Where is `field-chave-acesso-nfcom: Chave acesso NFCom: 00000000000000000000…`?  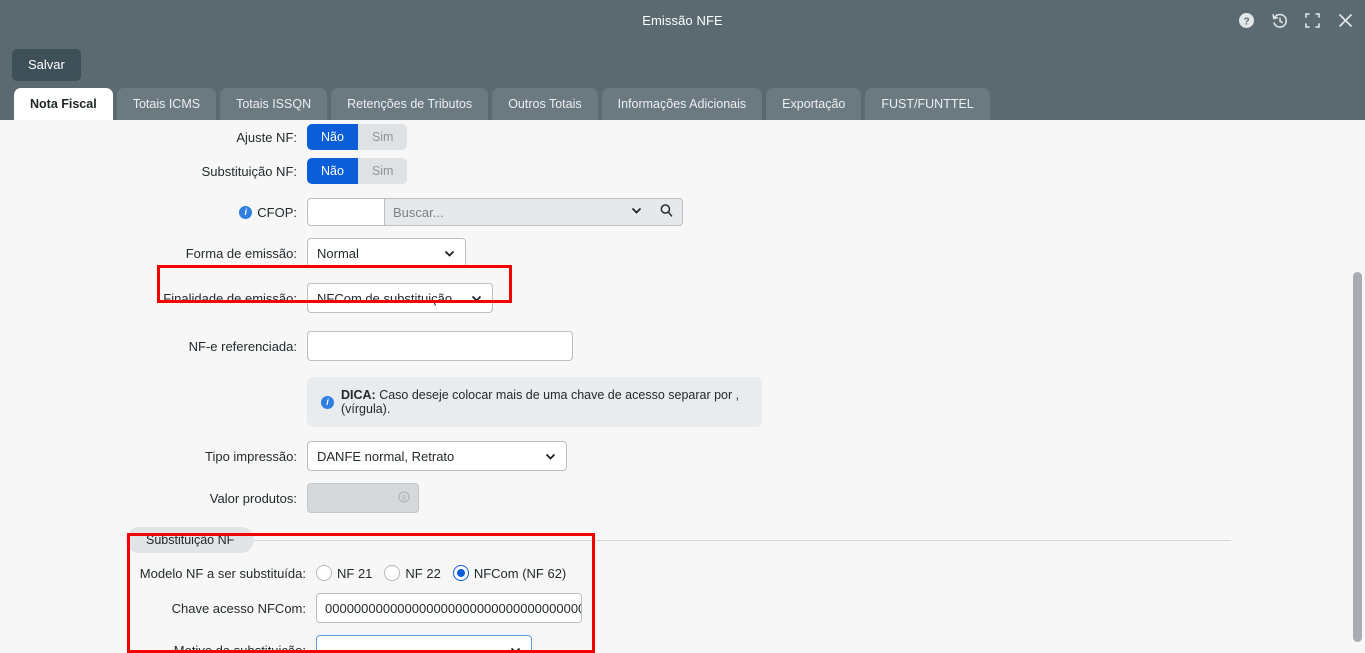 field-chave-acesso-nfcom: Chave acesso NFCom: 00000000000000000000… is located at coordinates (682, 608).